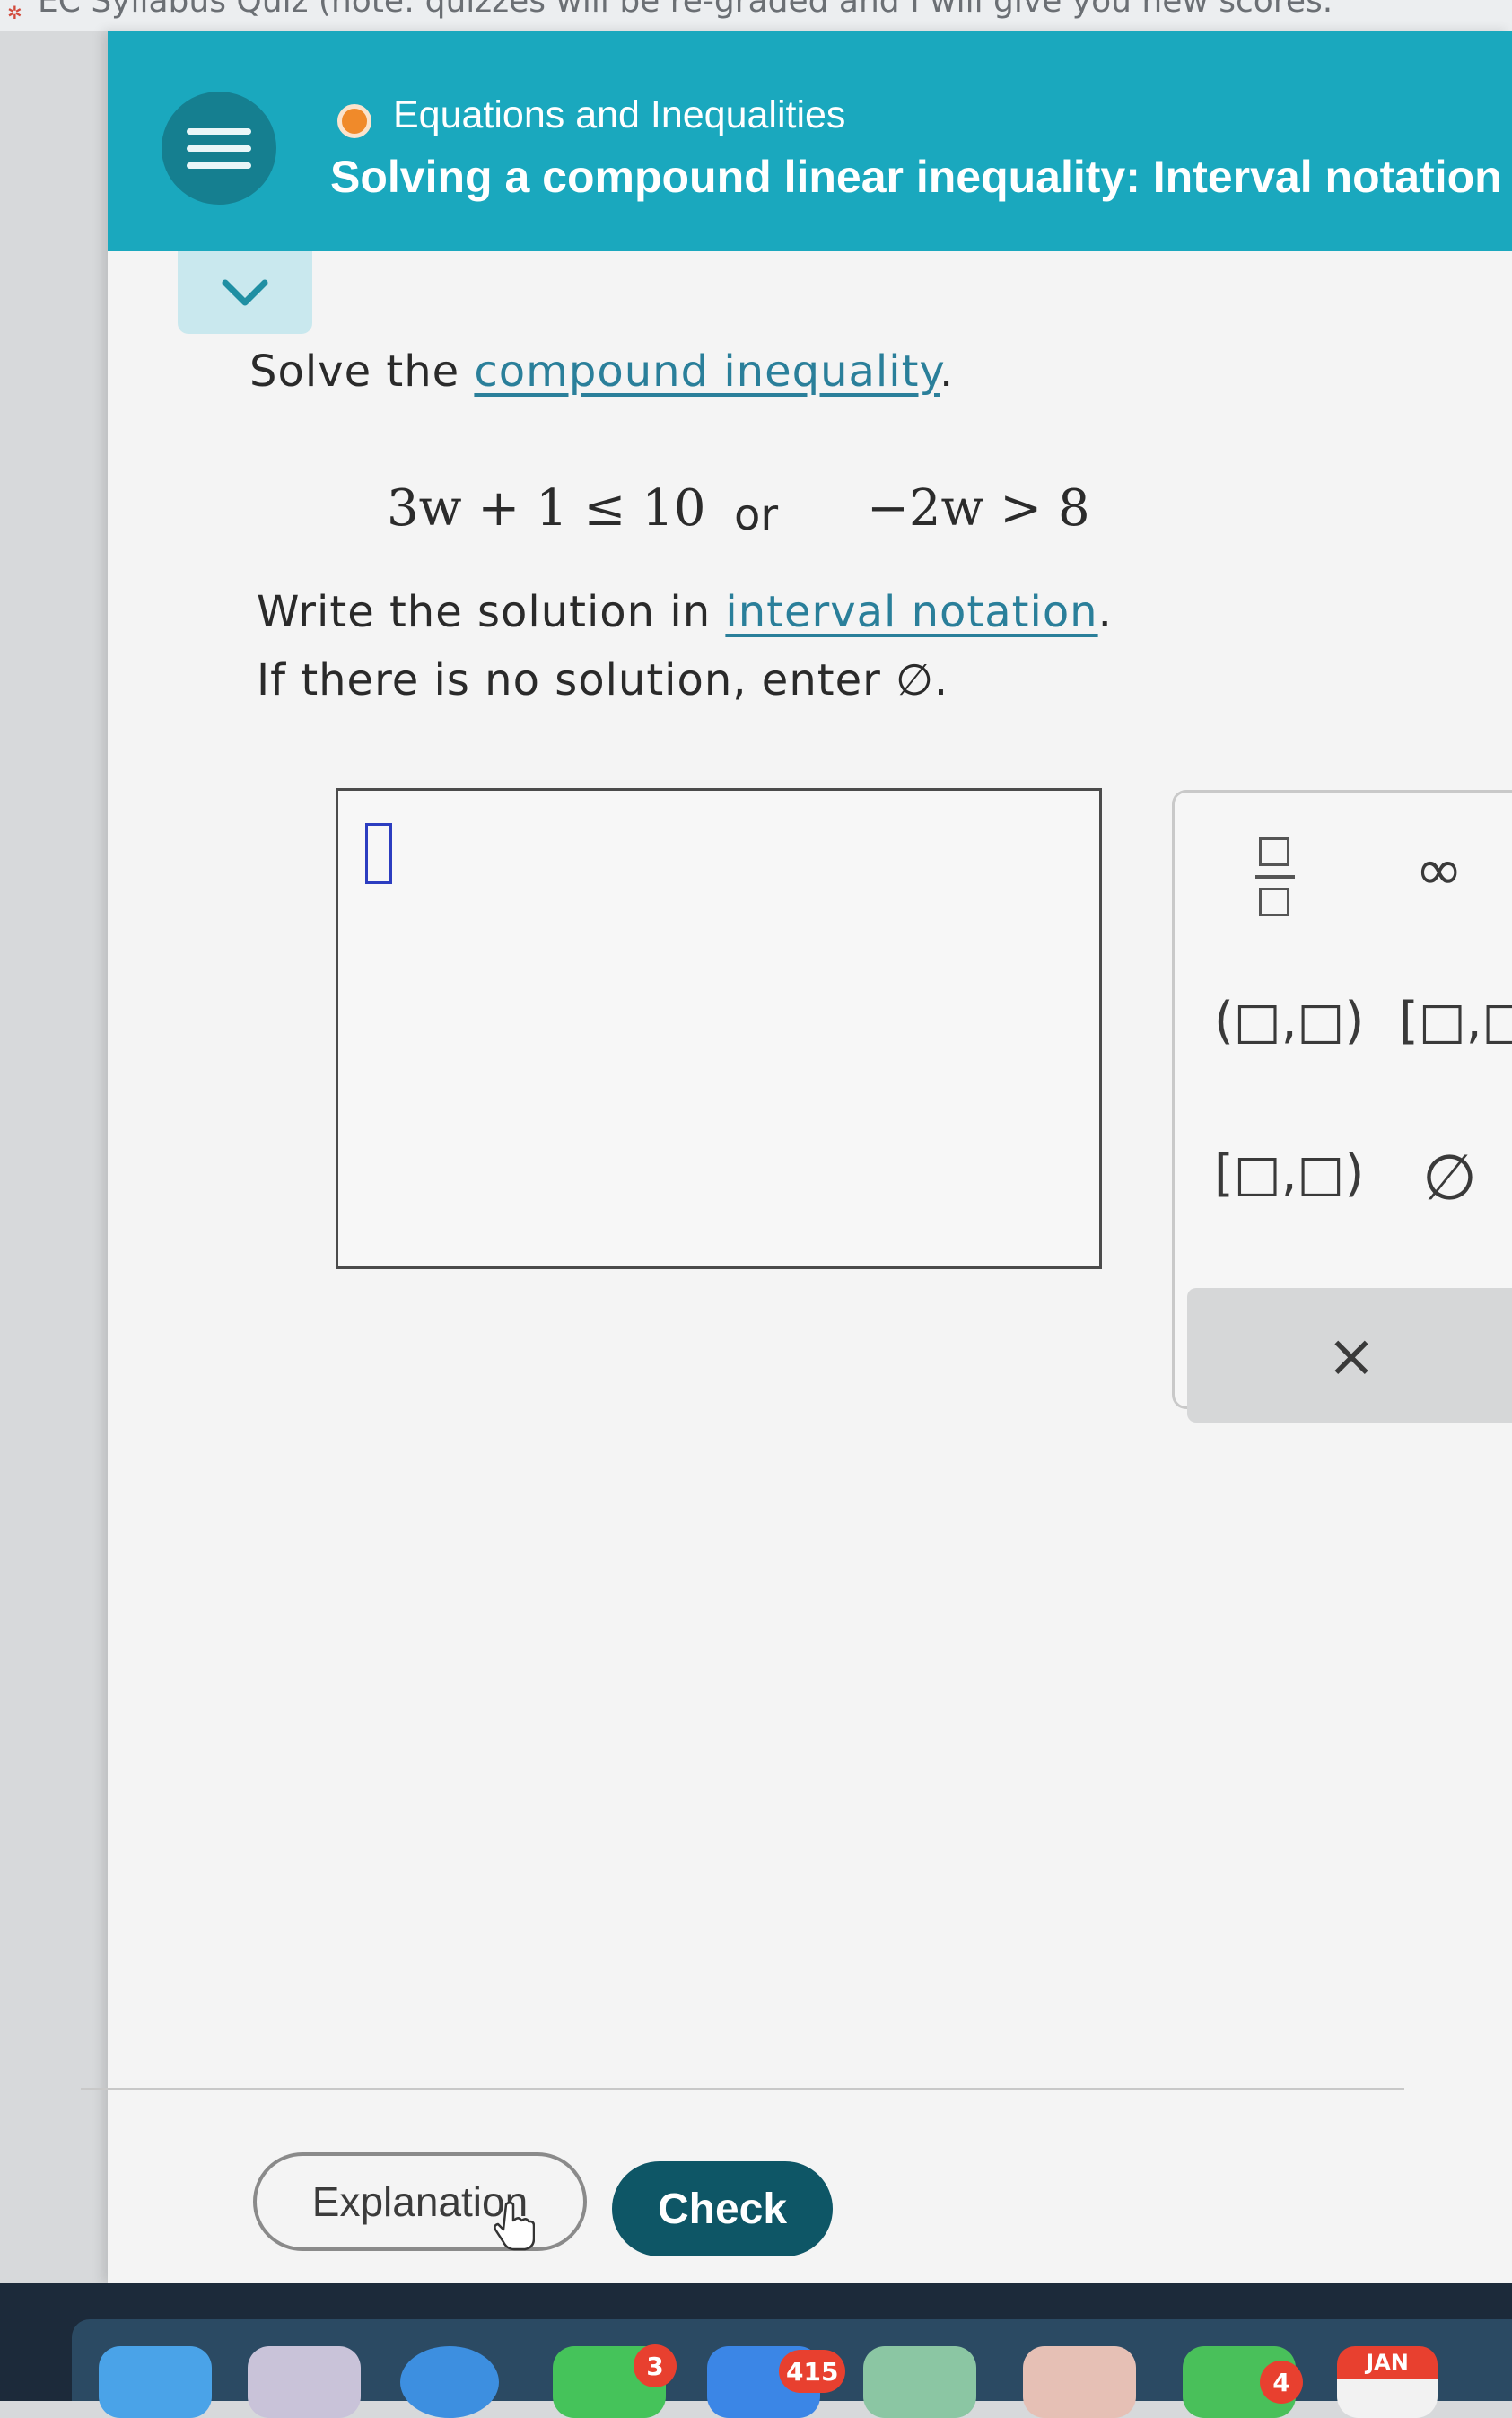  Describe the element at coordinates (1387, 2362) in the screenshot. I see `calendar-month: JAN` at that location.